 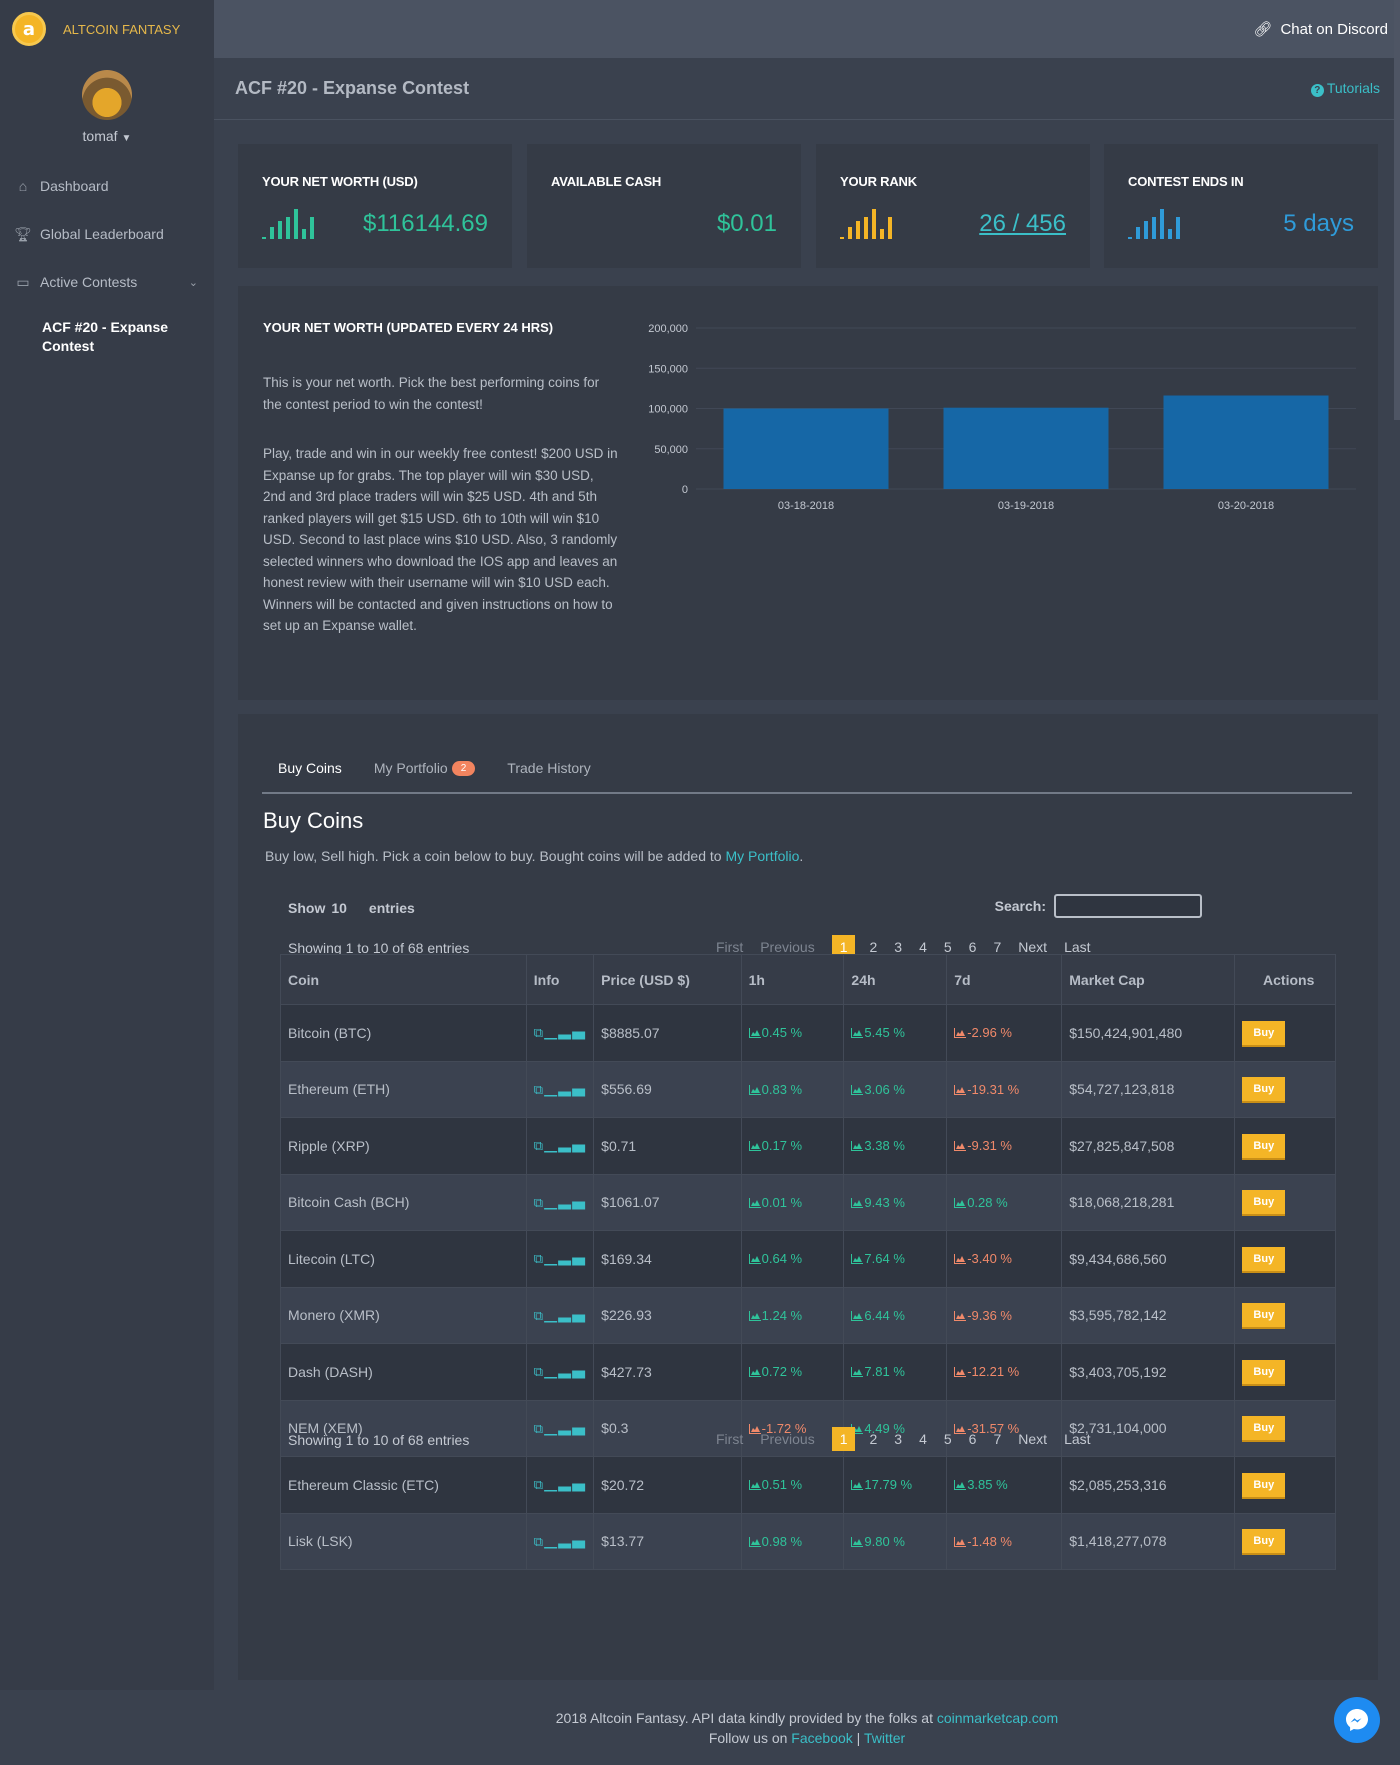 What do you see at coordinates (667, 1089) in the screenshot?
I see `coin-price: $556.69` at bounding box center [667, 1089].